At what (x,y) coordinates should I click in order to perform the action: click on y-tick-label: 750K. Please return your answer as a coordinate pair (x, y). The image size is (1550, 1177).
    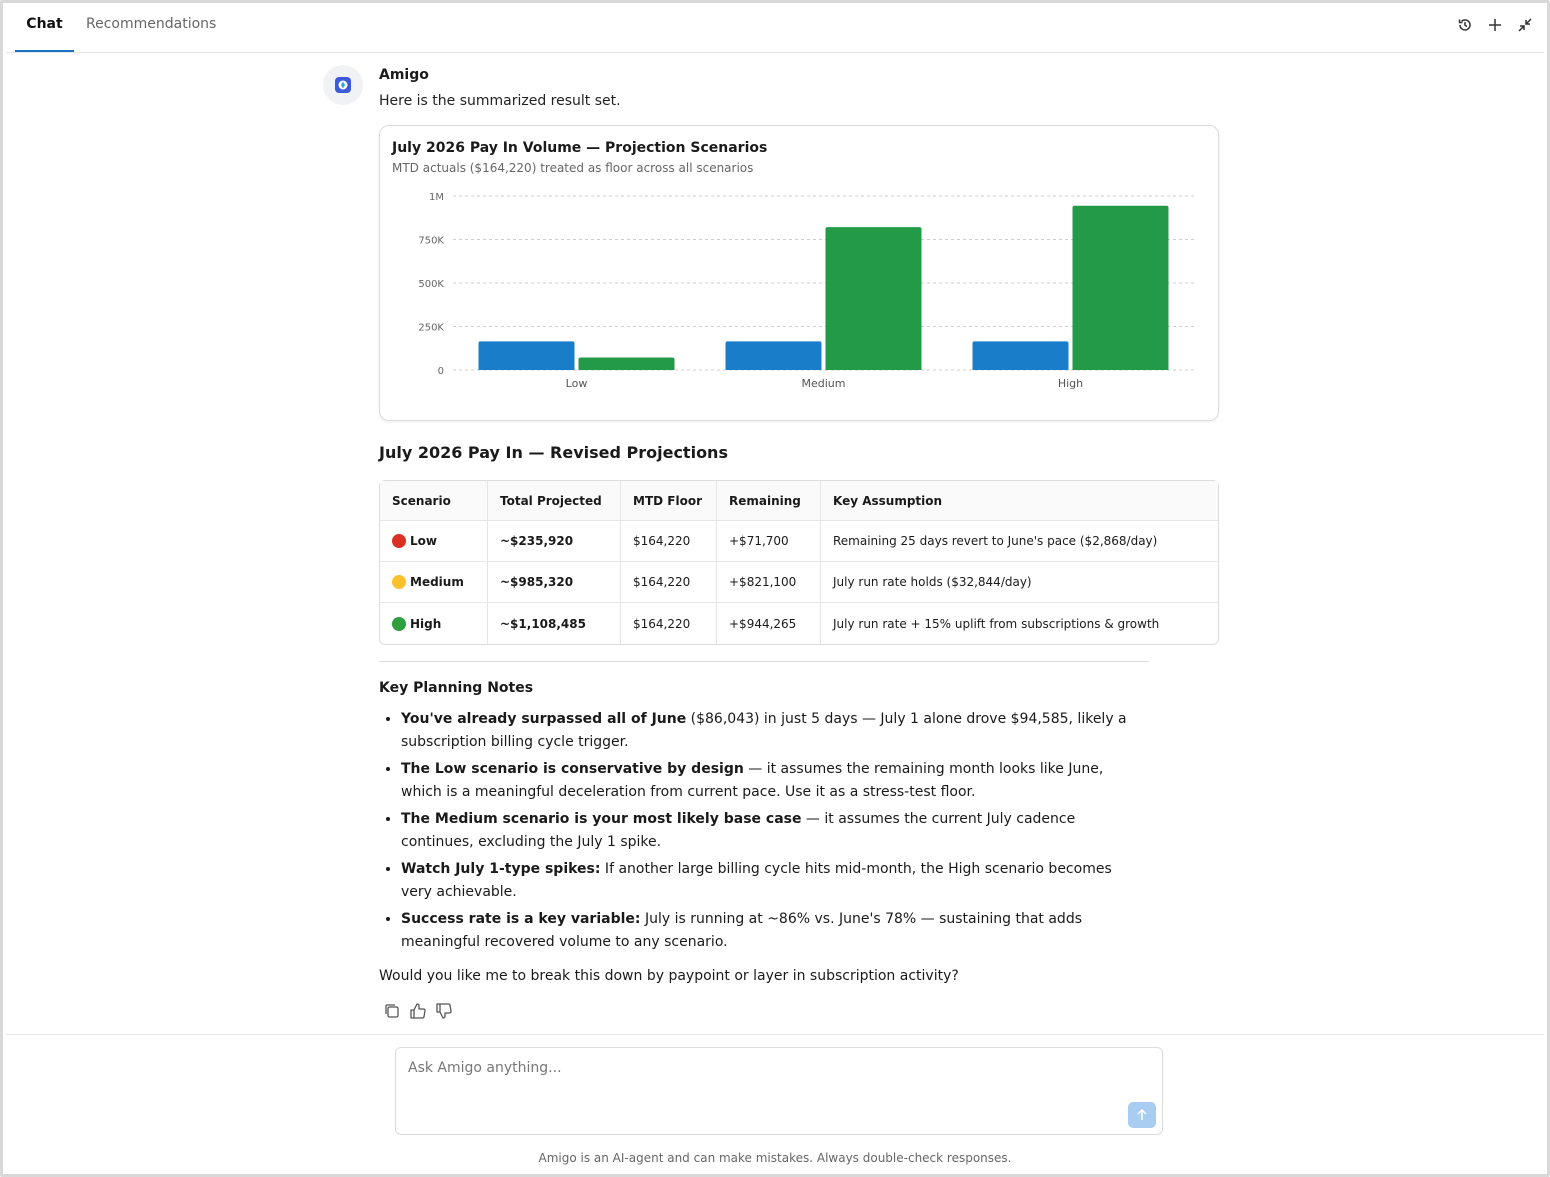
    Looking at the image, I should click on (431, 241).